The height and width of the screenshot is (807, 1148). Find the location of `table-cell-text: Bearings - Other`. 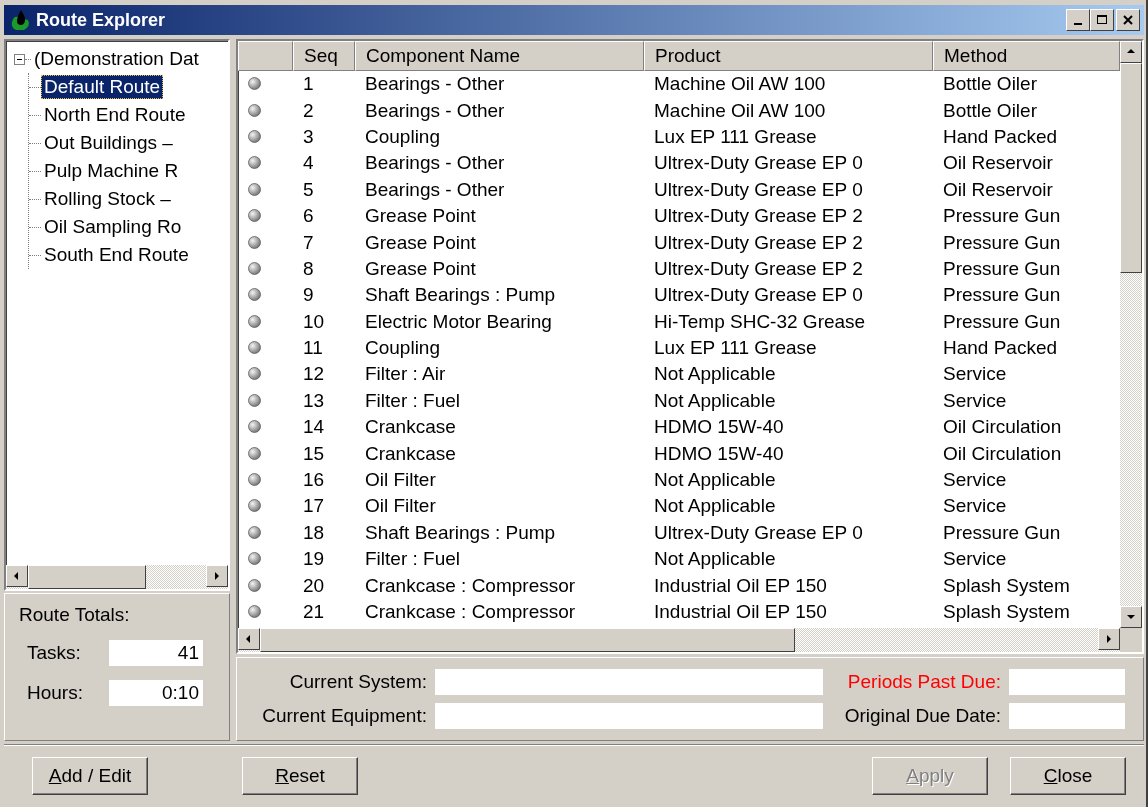

table-cell-text: Bearings - Other is located at coordinates (435, 84).